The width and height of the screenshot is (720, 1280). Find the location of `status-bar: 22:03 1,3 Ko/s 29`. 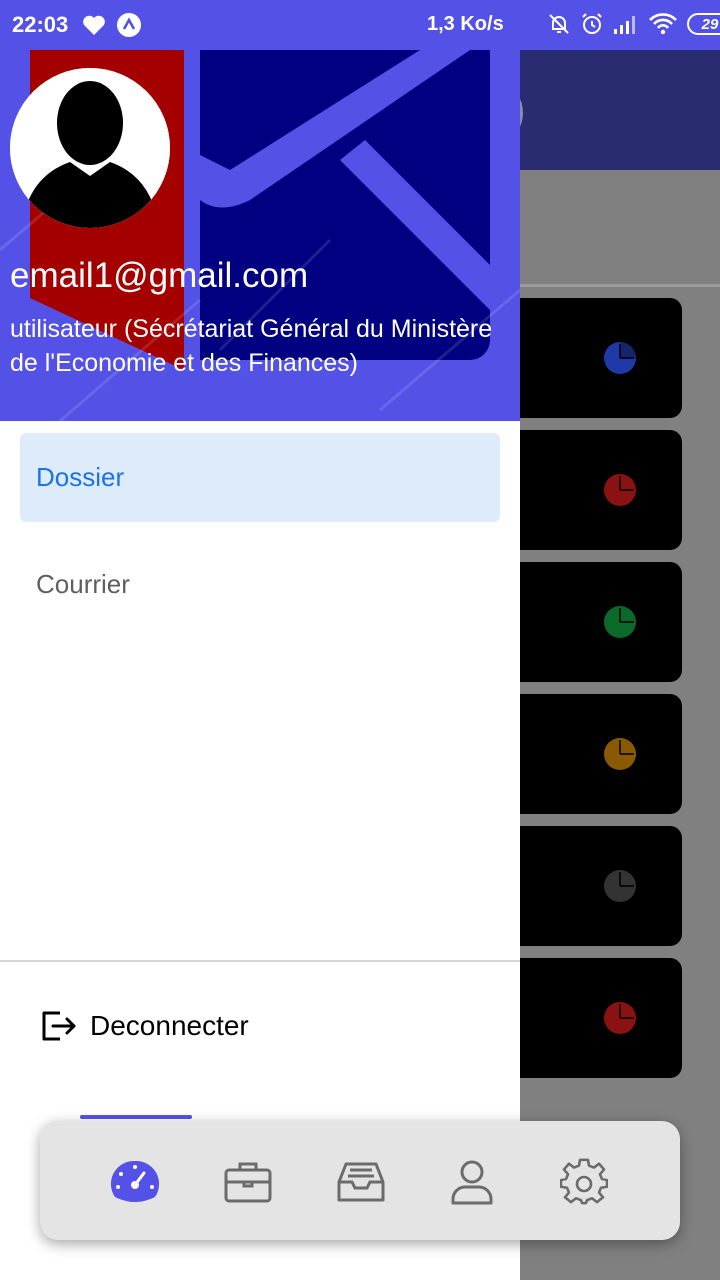

status-bar: 22:03 1,3 Ko/s 29 is located at coordinates (360, 25).